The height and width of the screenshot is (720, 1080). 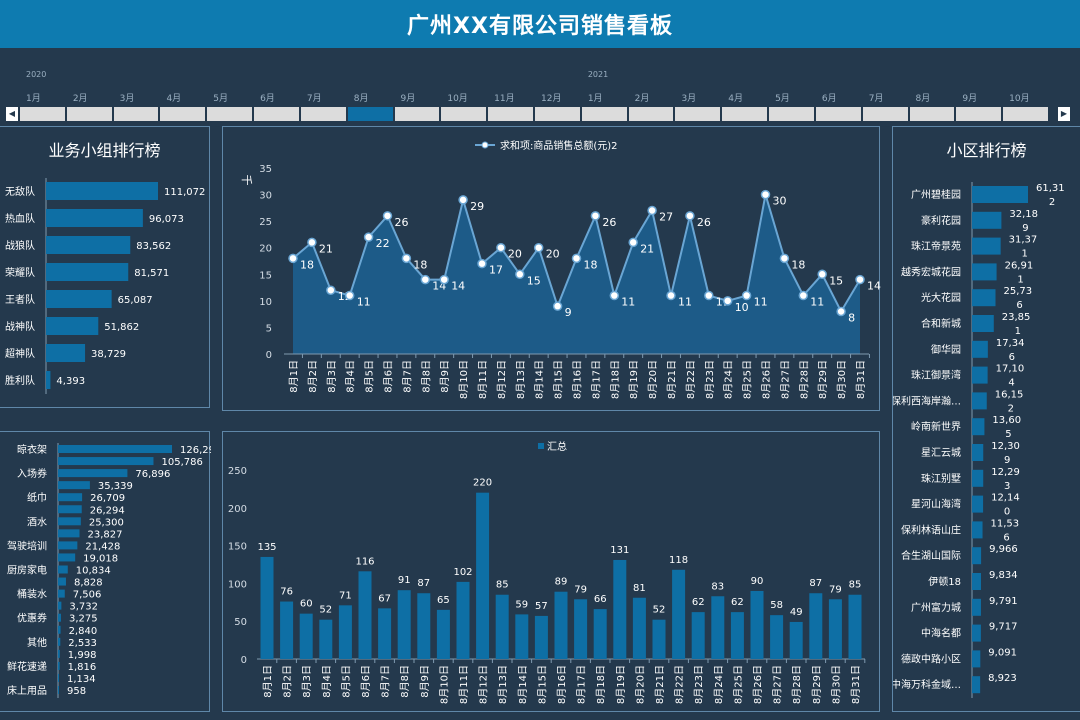 I want to click on line-data-label: 18, so click(x=307, y=264).